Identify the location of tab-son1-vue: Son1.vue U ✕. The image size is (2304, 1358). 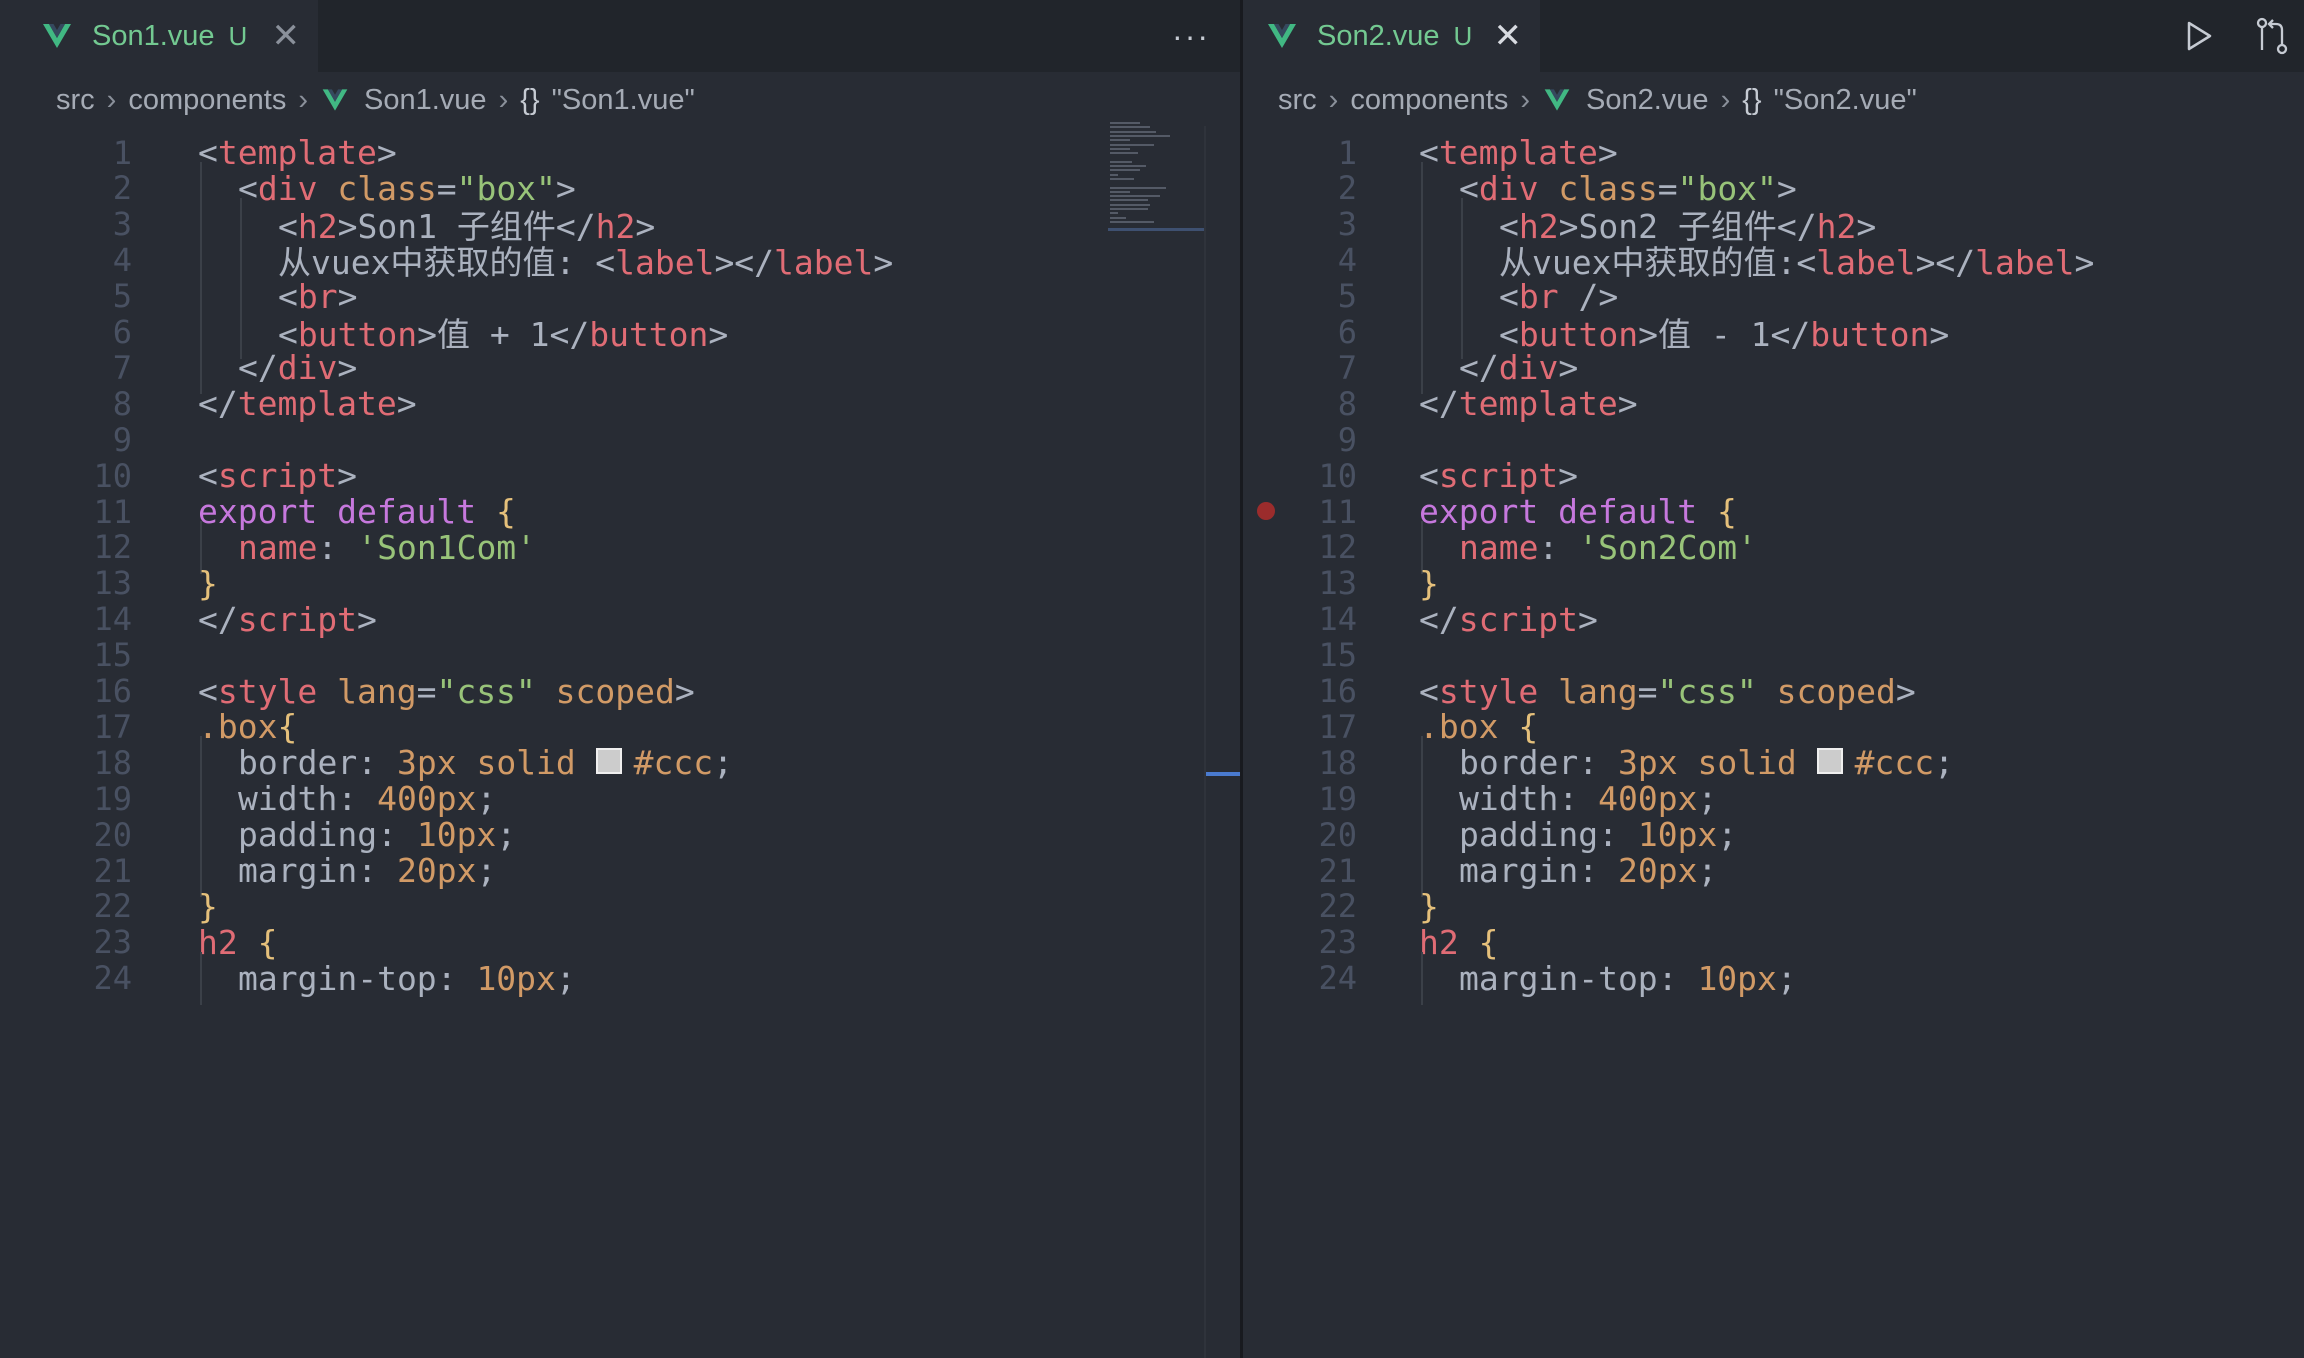
(159, 36).